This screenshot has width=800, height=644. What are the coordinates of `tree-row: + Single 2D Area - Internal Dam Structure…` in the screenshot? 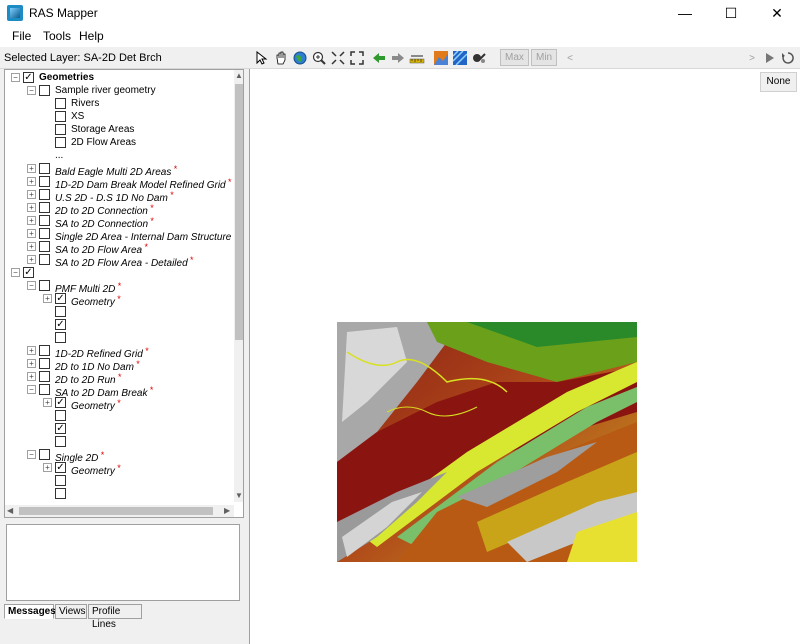 It's located at (121, 235).